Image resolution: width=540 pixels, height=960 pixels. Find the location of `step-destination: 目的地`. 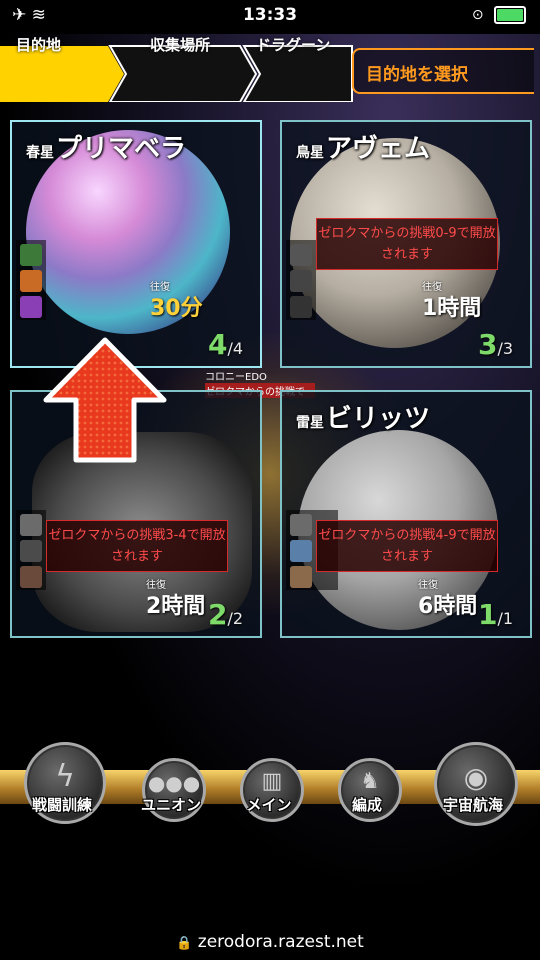

step-destination: 目的地 is located at coordinates (39, 45).